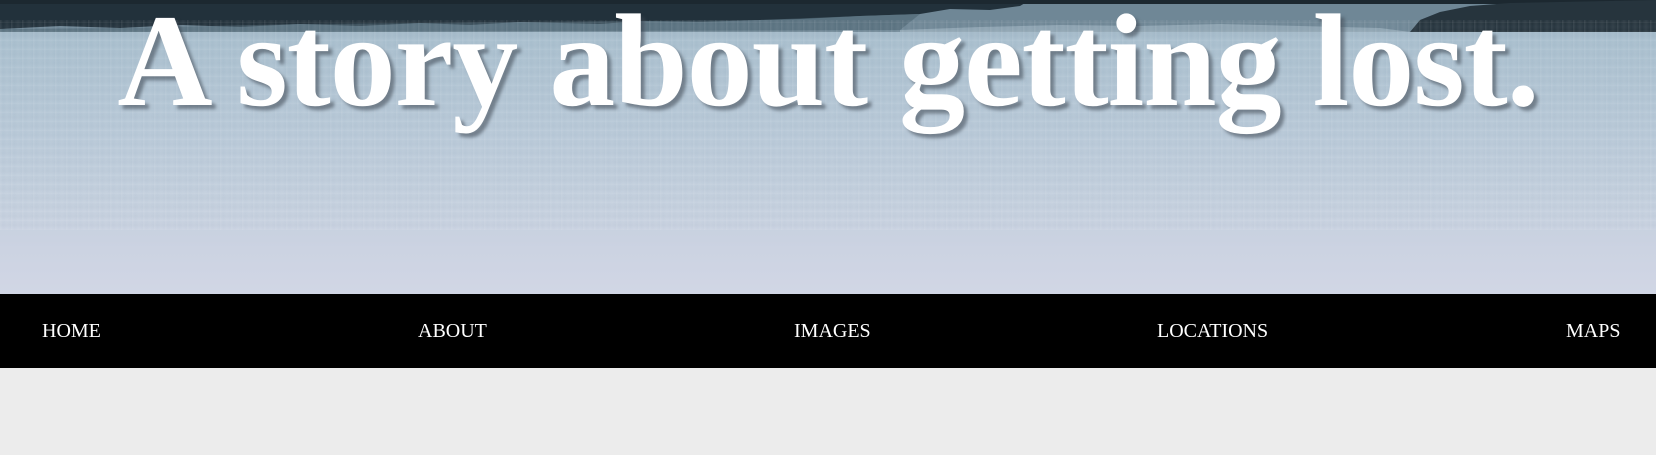  Describe the element at coordinates (1593, 331) in the screenshot. I see `nav-link-maps: MAPS` at that location.